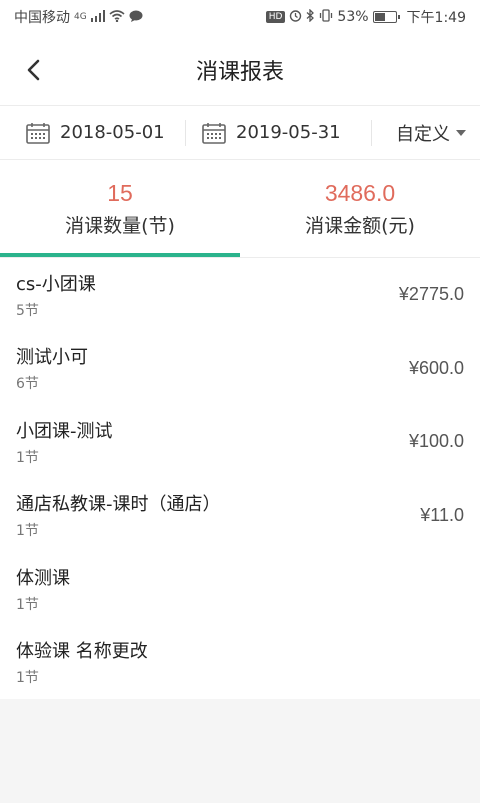  What do you see at coordinates (27, 384) in the screenshot?
I see `course-count: 6节` at bounding box center [27, 384].